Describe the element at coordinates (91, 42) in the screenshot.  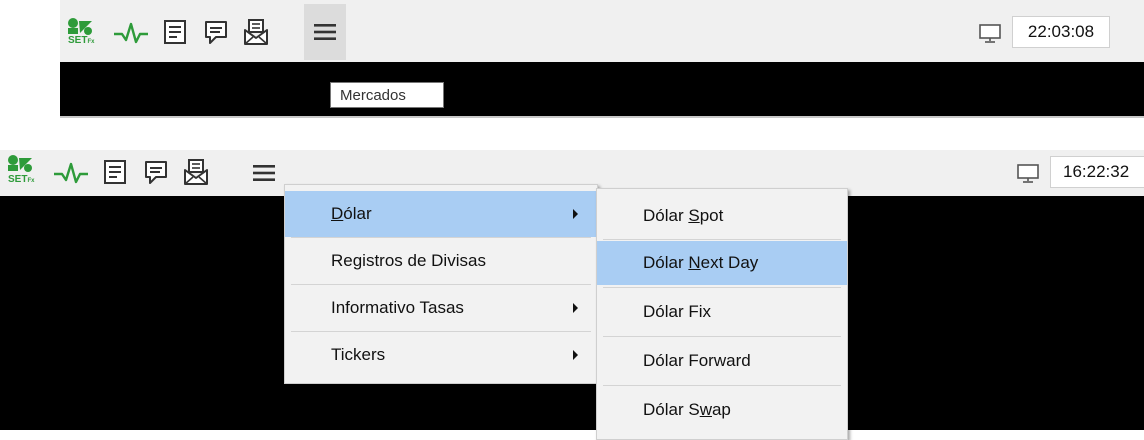
I see `top-logo-sub: Fx` at that location.